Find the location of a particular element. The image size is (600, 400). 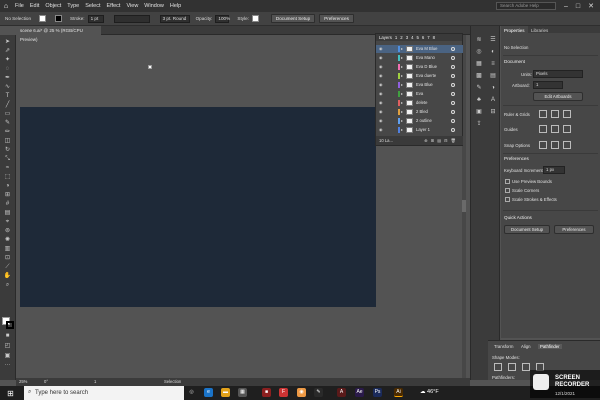

pen-tool-icon: ✒ is located at coordinates (7, 78).